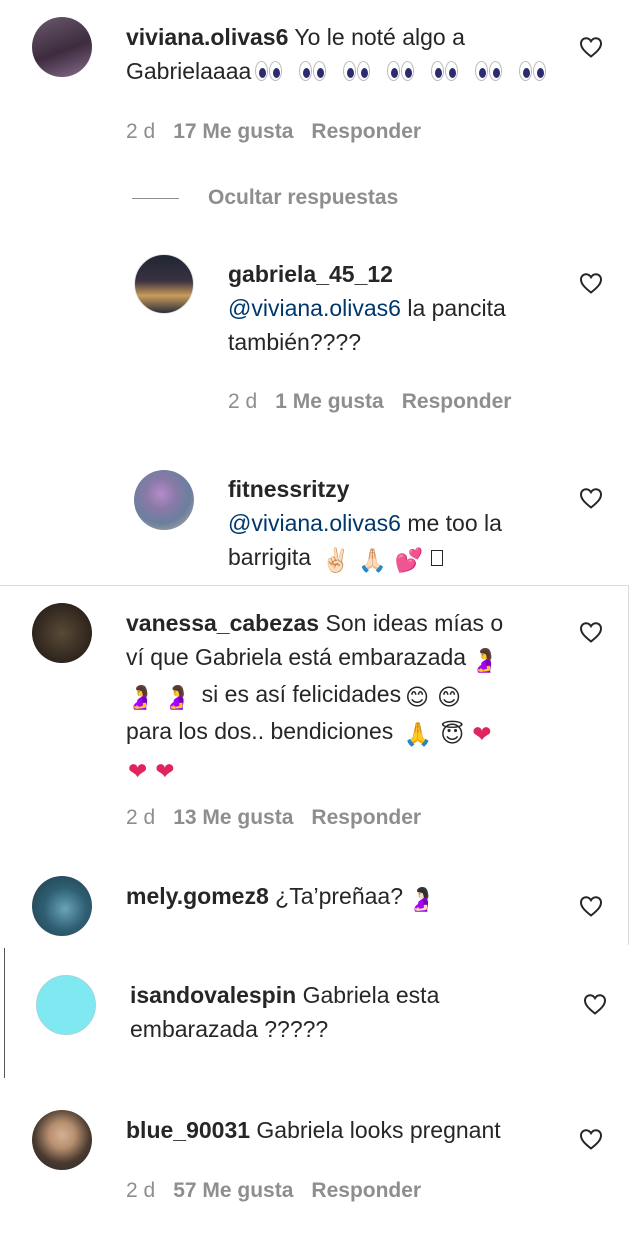  I want to click on username: viviana.olivas6, so click(207, 37).